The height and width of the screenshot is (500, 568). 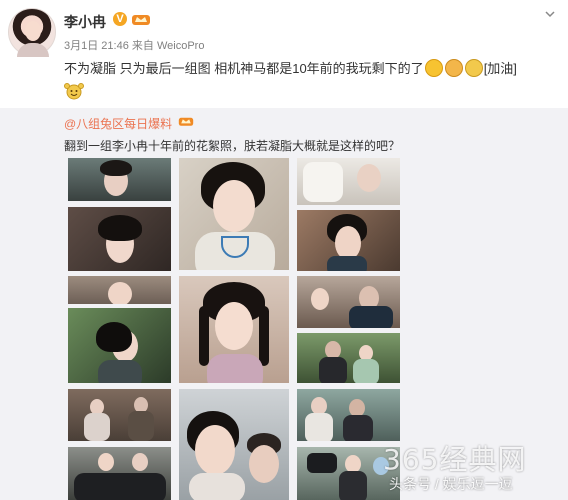 What do you see at coordinates (433, 68) in the screenshot?
I see `grin-emoji-icon` at bounding box center [433, 68].